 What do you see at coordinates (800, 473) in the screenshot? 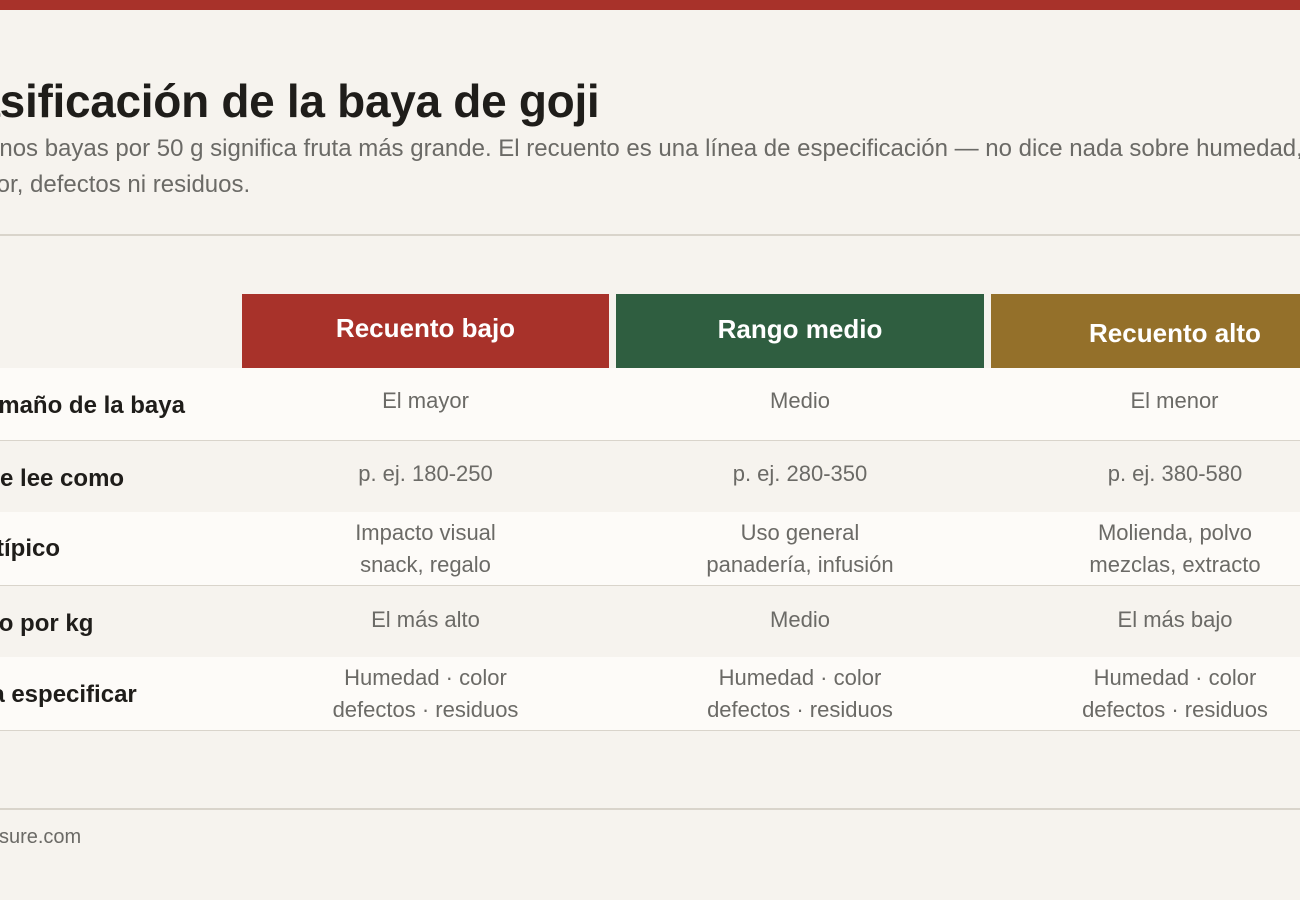
I see `cell-text: p. ej. 280-350` at bounding box center [800, 473].